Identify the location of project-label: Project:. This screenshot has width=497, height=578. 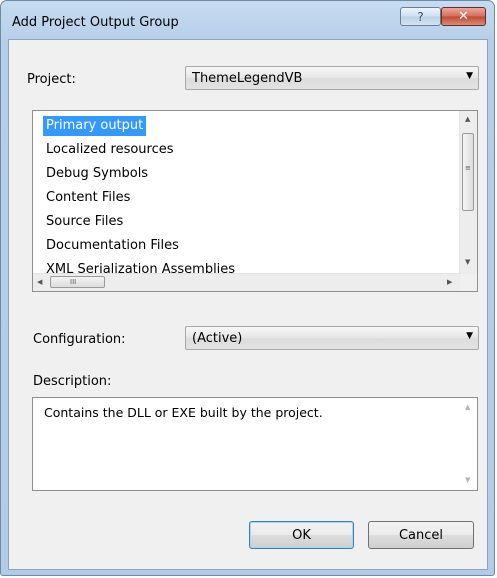
(51, 79).